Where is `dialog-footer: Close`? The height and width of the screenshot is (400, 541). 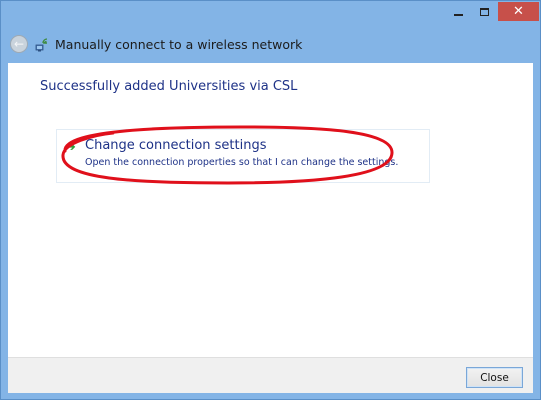 dialog-footer: Close is located at coordinates (270, 375).